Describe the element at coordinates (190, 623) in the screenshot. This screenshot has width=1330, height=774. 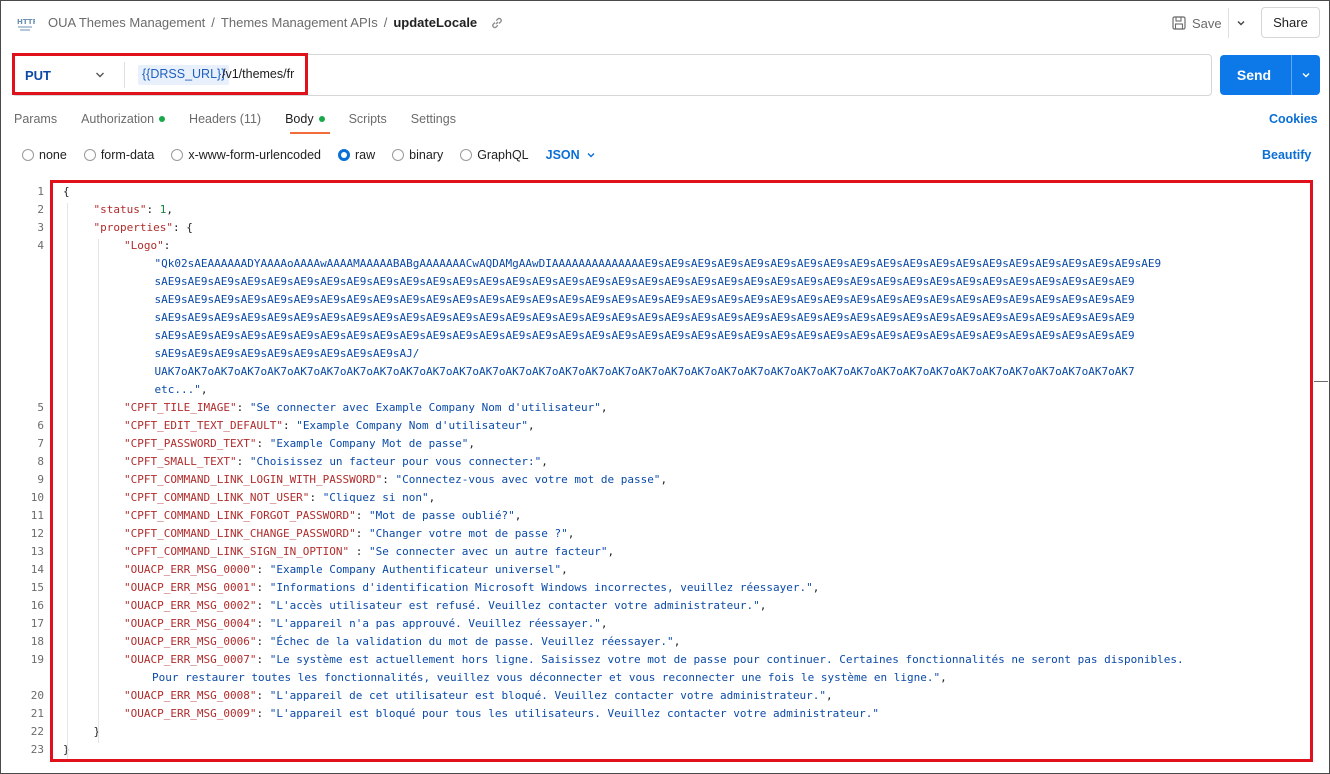
I see `code-token: "OUACP_ERR_MSG_0004"` at that location.